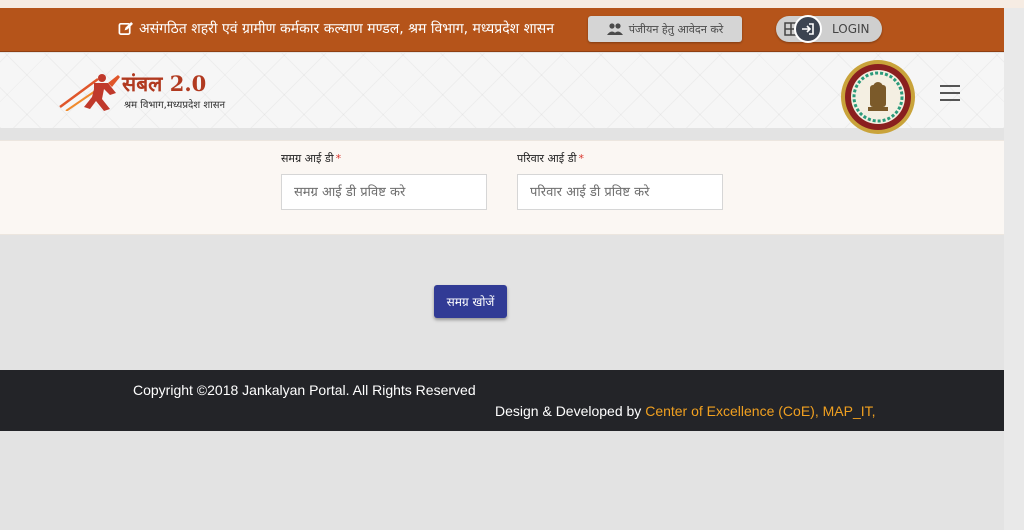 This screenshot has width=1024, height=530. I want to click on designed-by-prefix: Design & Developed by, so click(570, 411).